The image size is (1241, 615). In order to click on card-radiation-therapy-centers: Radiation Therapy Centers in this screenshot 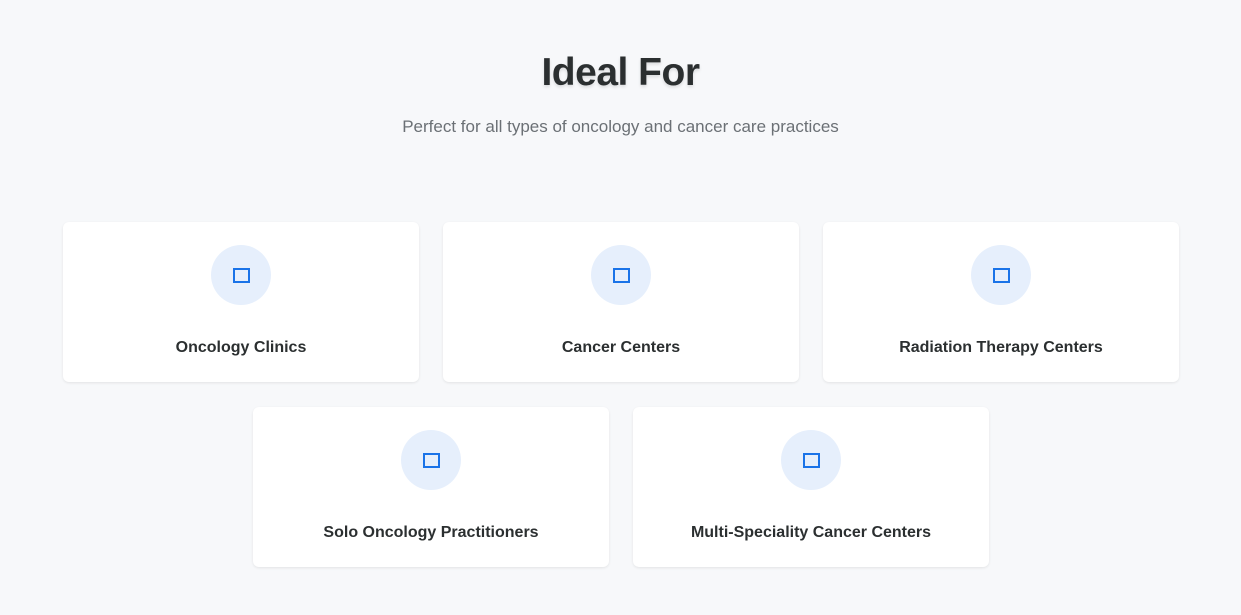, I will do `click(1001, 302)`.